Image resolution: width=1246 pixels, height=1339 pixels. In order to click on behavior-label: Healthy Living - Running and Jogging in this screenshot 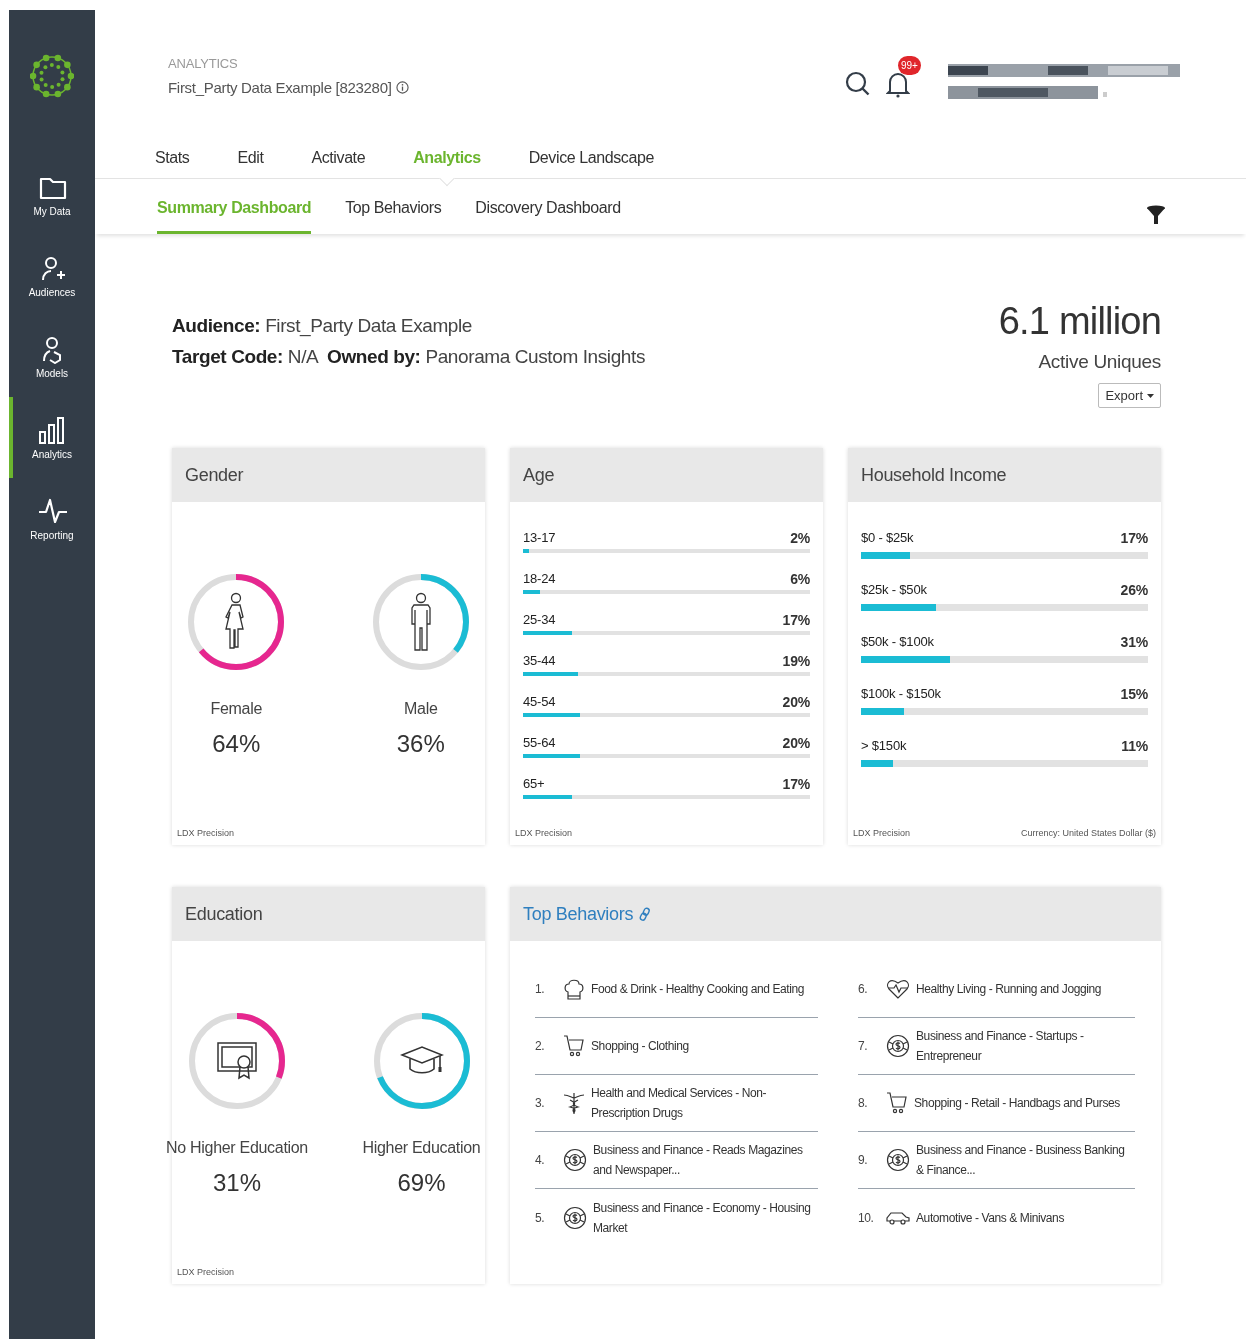, I will do `click(1009, 989)`.